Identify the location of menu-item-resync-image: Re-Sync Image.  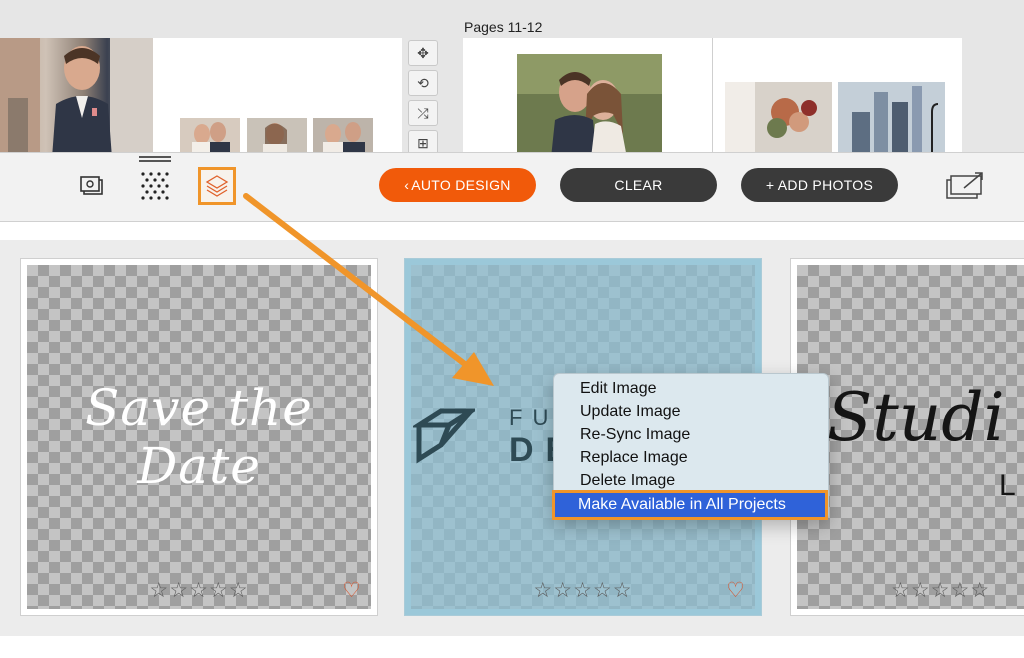
(635, 435).